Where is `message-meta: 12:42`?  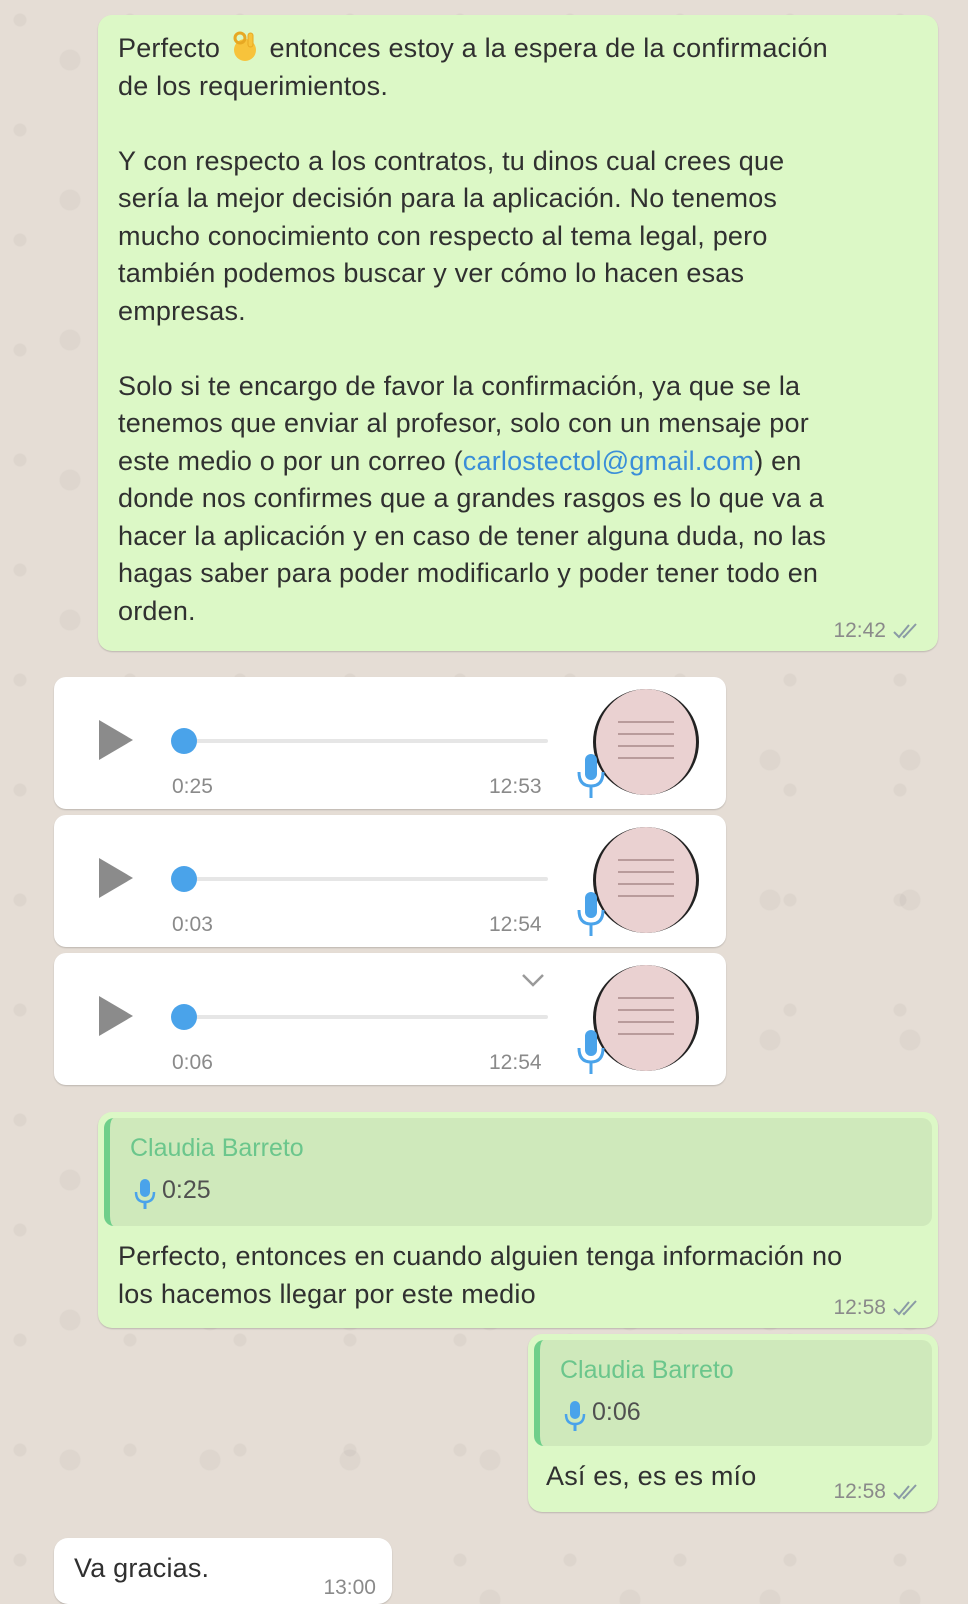 message-meta: 12:42 is located at coordinates (877, 631).